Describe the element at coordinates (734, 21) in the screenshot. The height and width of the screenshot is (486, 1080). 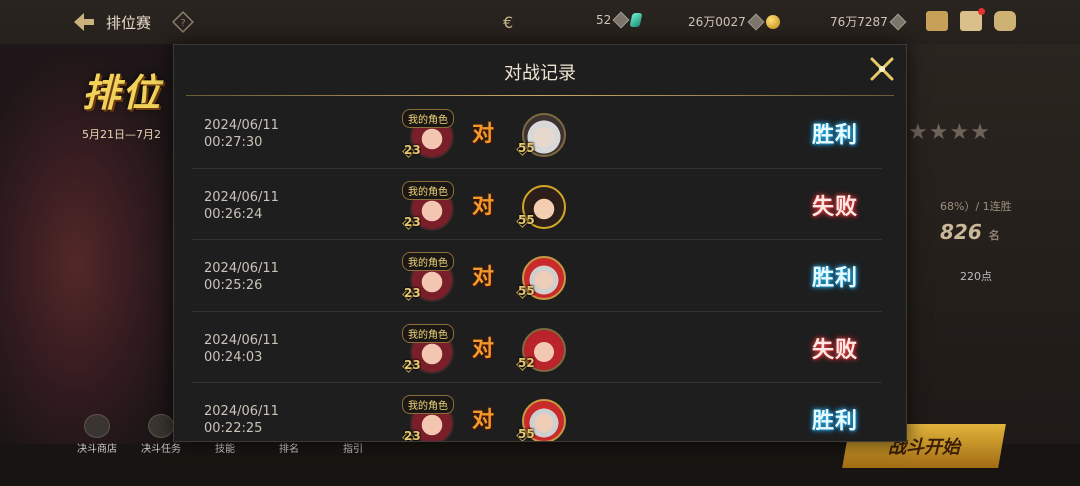
I see `currency-gold: 26万0027` at that location.